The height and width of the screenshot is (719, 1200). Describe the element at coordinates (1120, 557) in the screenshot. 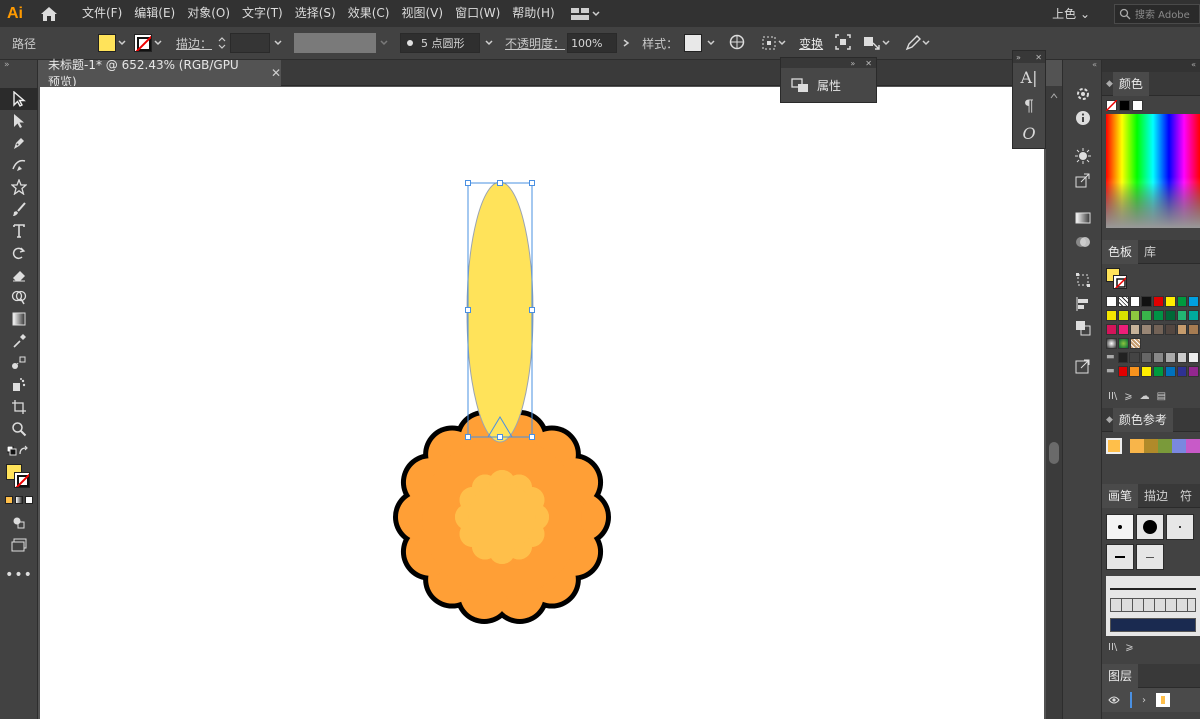

I see `brush-dash` at that location.